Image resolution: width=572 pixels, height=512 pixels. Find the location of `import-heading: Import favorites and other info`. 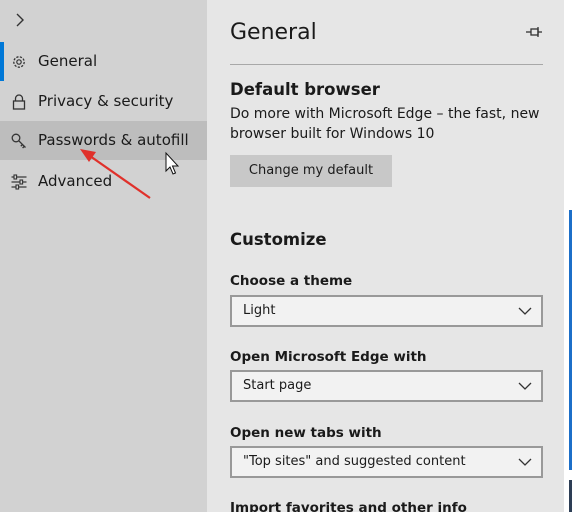

import-heading: Import favorites and other info is located at coordinates (348, 506).